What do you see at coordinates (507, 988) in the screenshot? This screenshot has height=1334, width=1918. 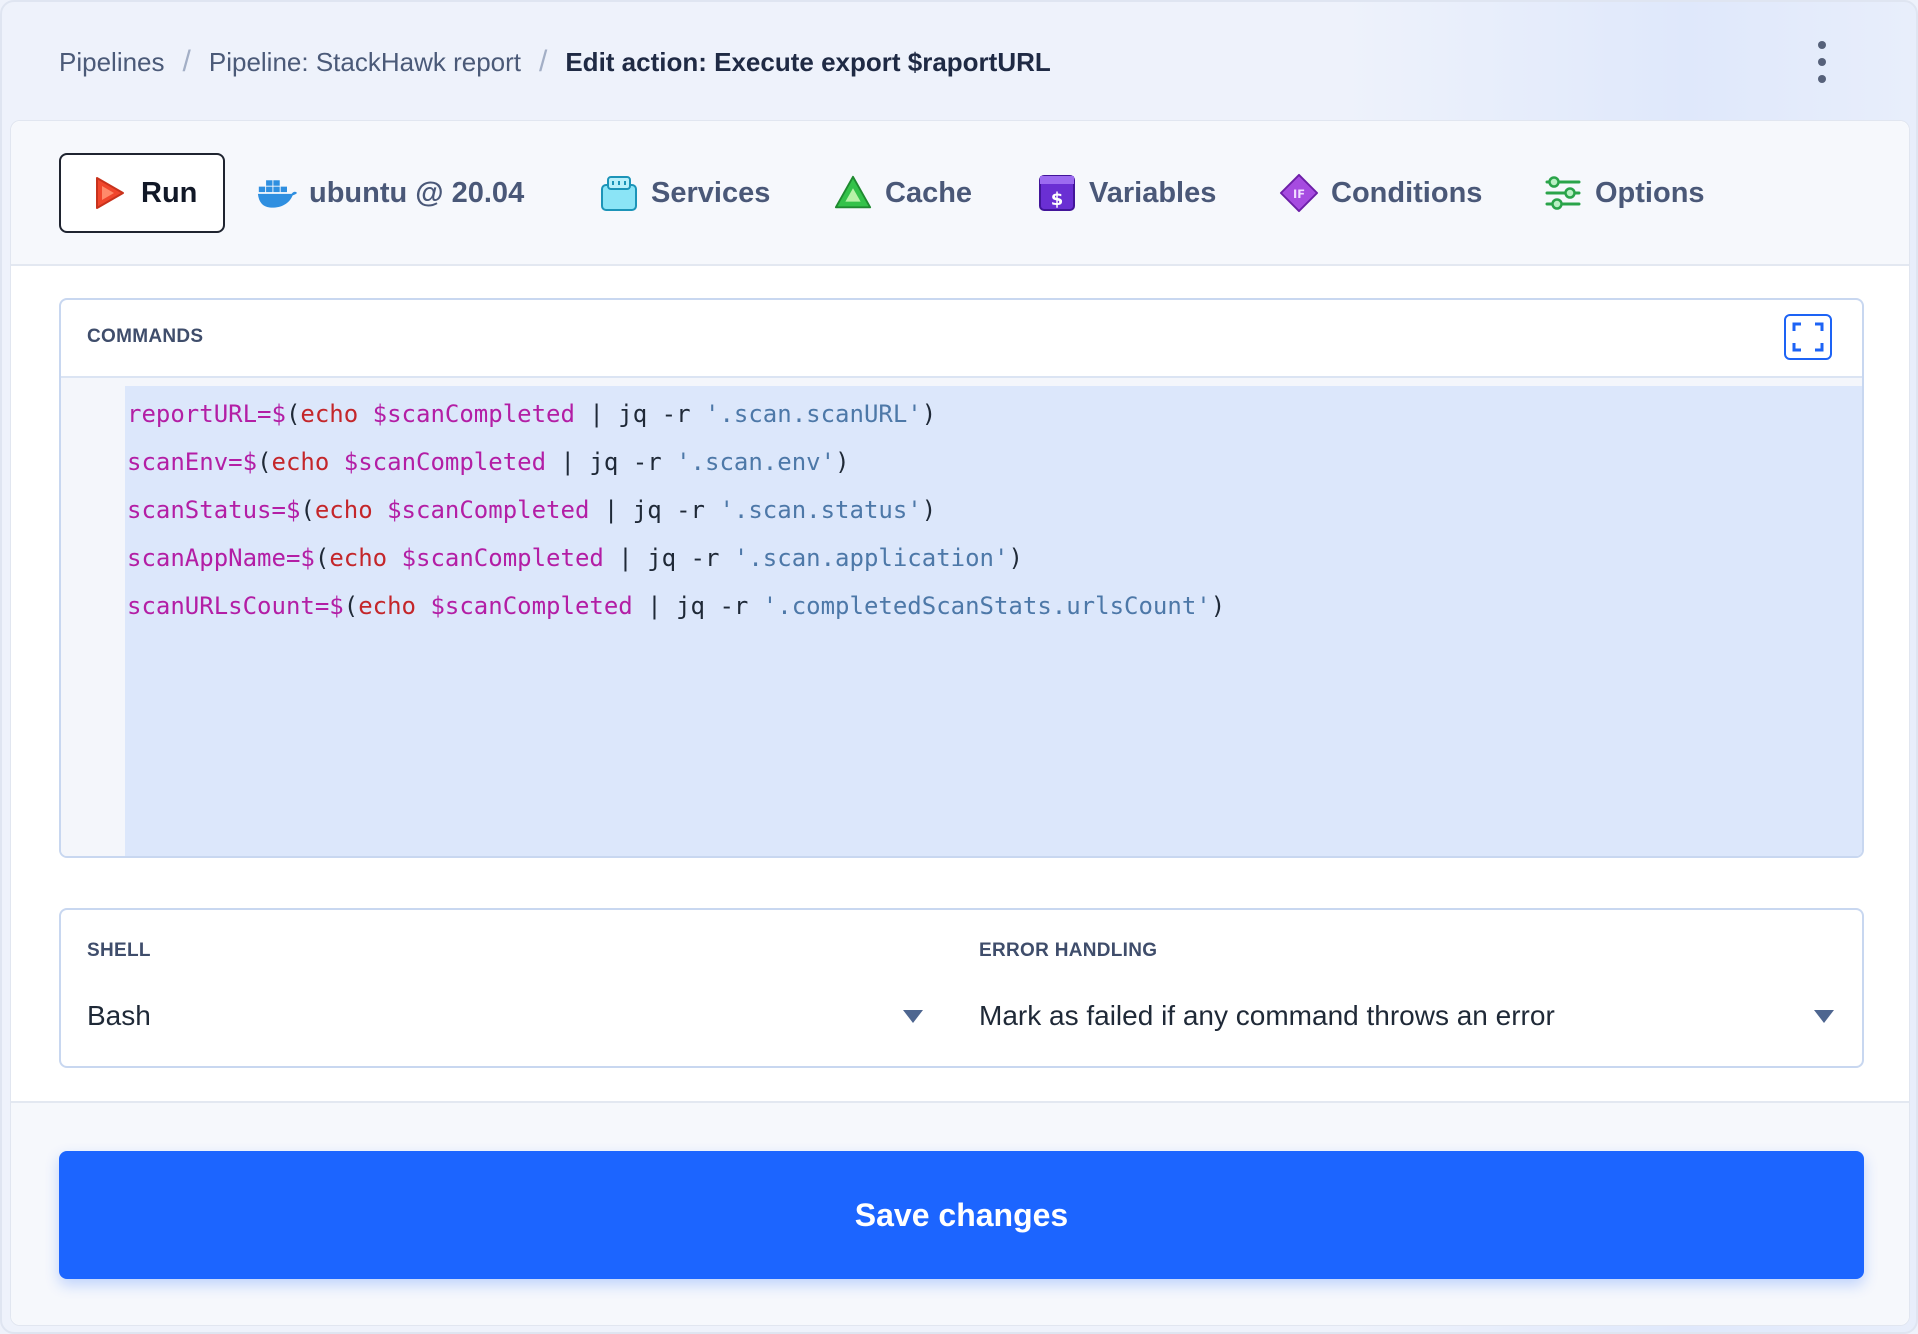 I see `shell-field: SHELL Bash` at bounding box center [507, 988].